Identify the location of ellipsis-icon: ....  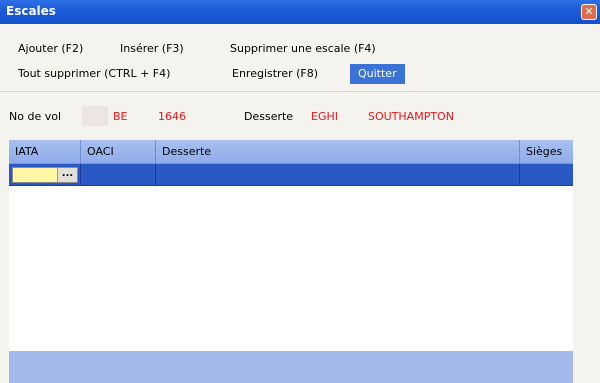
(67, 175).